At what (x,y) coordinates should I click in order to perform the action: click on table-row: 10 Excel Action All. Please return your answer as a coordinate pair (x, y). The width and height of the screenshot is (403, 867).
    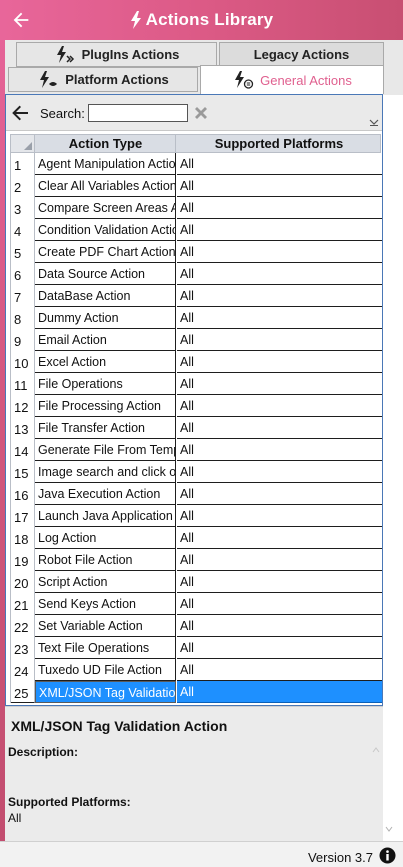
    Looking at the image, I should click on (196, 362).